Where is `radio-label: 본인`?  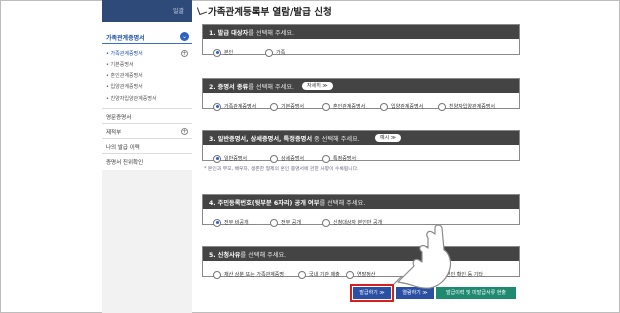
radio-label: 본인 is located at coordinates (229, 53).